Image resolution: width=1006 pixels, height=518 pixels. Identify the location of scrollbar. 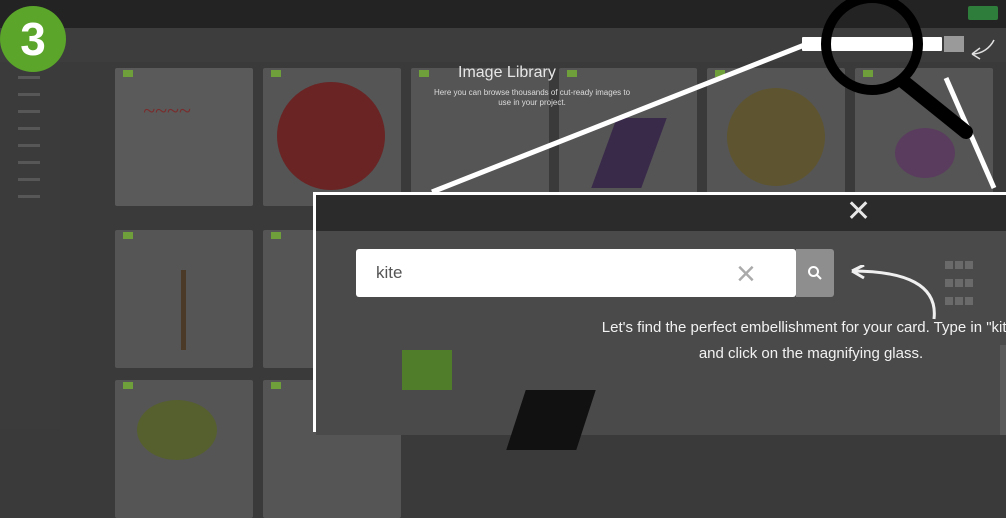
(1003, 390).